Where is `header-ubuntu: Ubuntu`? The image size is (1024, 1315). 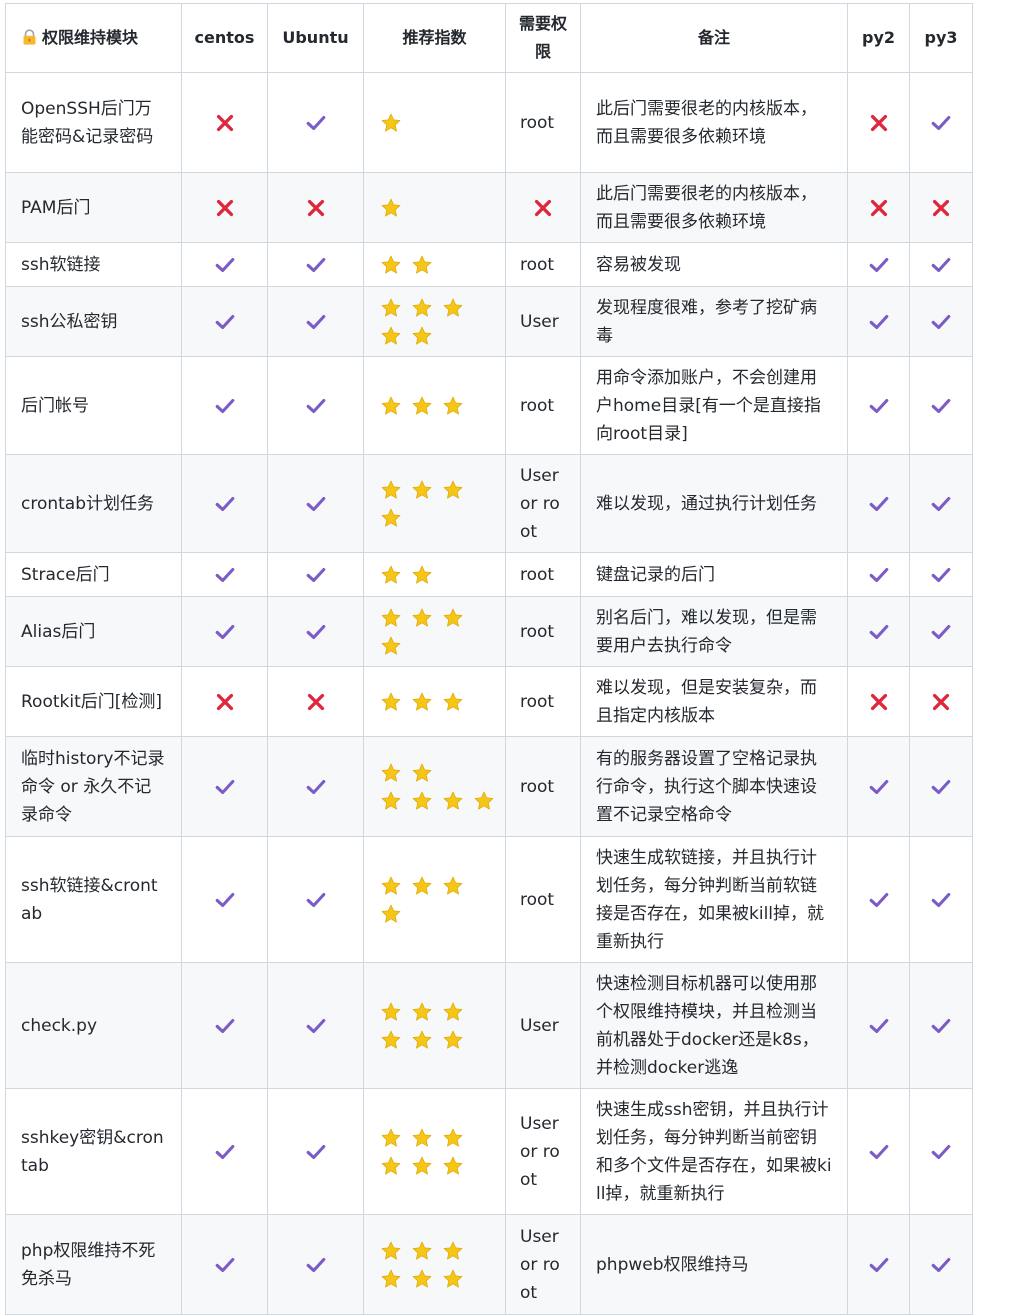 header-ubuntu: Ubuntu is located at coordinates (315, 38).